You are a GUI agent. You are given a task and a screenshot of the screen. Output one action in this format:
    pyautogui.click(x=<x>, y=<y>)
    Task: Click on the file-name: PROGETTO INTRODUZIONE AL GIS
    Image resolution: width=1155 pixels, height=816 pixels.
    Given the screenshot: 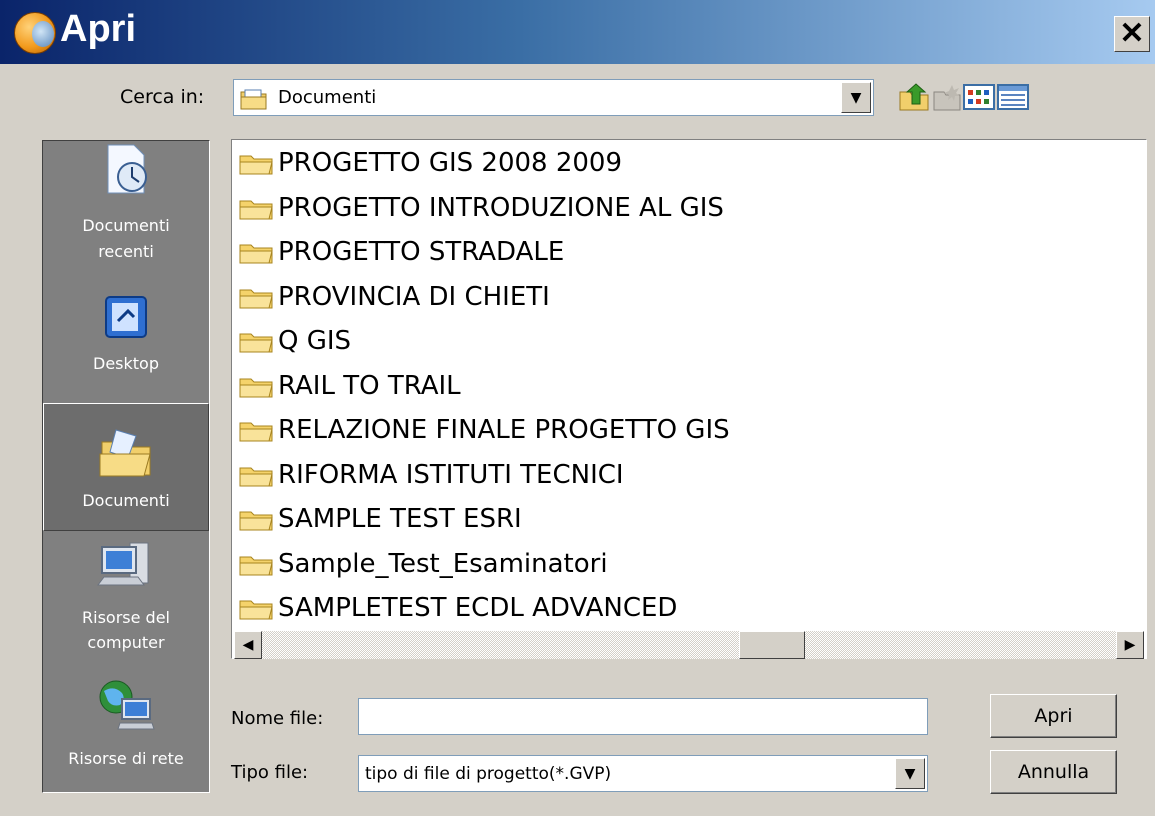 What is the action you would take?
    pyautogui.click(x=501, y=207)
    